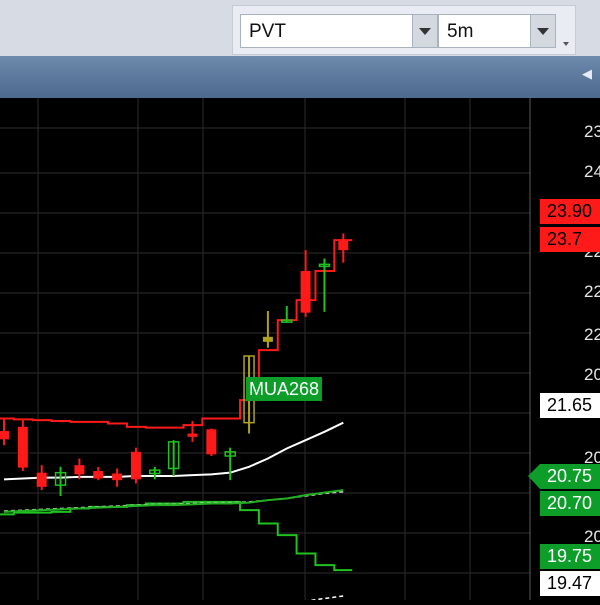  I want to click on price-level-badge: 19.75, so click(570, 556).